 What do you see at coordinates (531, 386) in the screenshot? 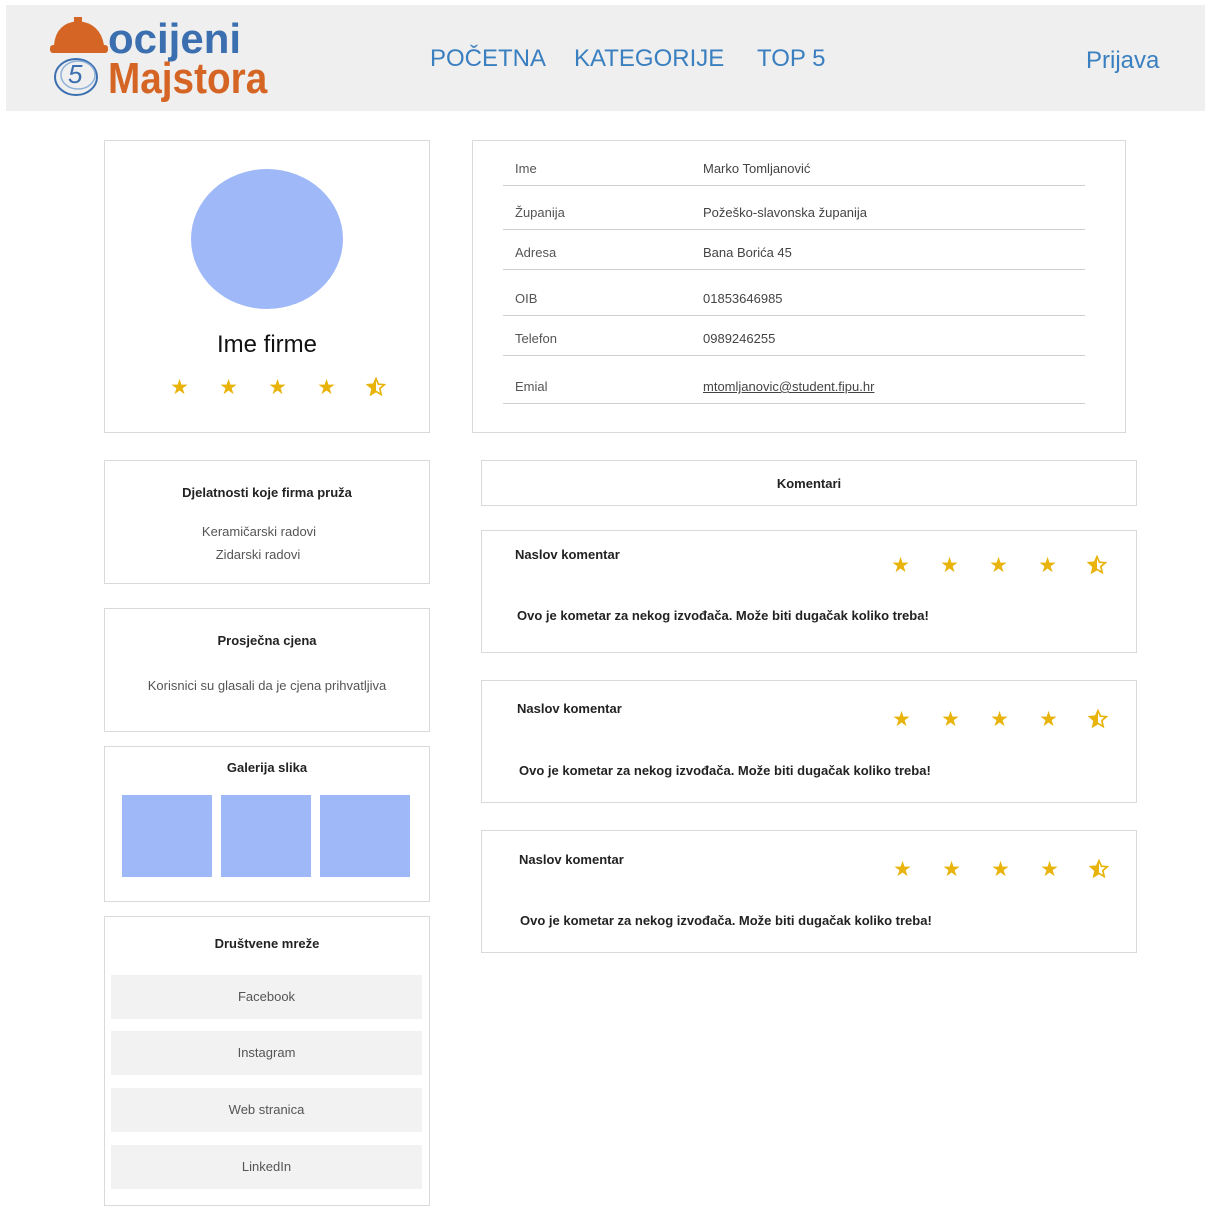
I see `info-label: Emial` at bounding box center [531, 386].